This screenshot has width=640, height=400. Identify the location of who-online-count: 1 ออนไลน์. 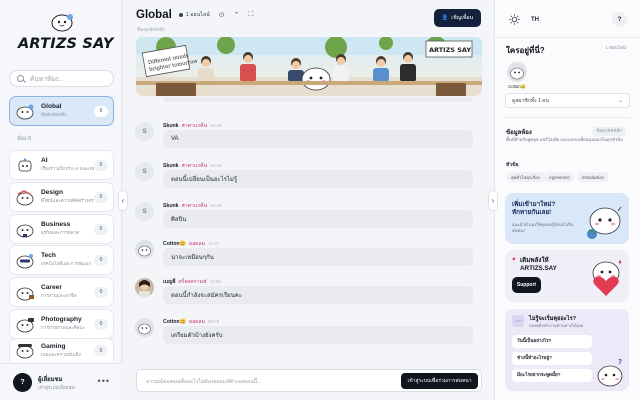
(615, 47).